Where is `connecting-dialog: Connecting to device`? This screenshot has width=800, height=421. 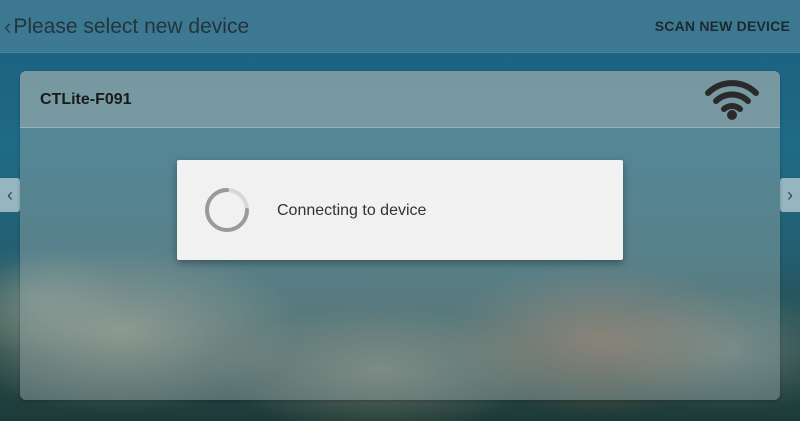
connecting-dialog: Connecting to device is located at coordinates (400, 210).